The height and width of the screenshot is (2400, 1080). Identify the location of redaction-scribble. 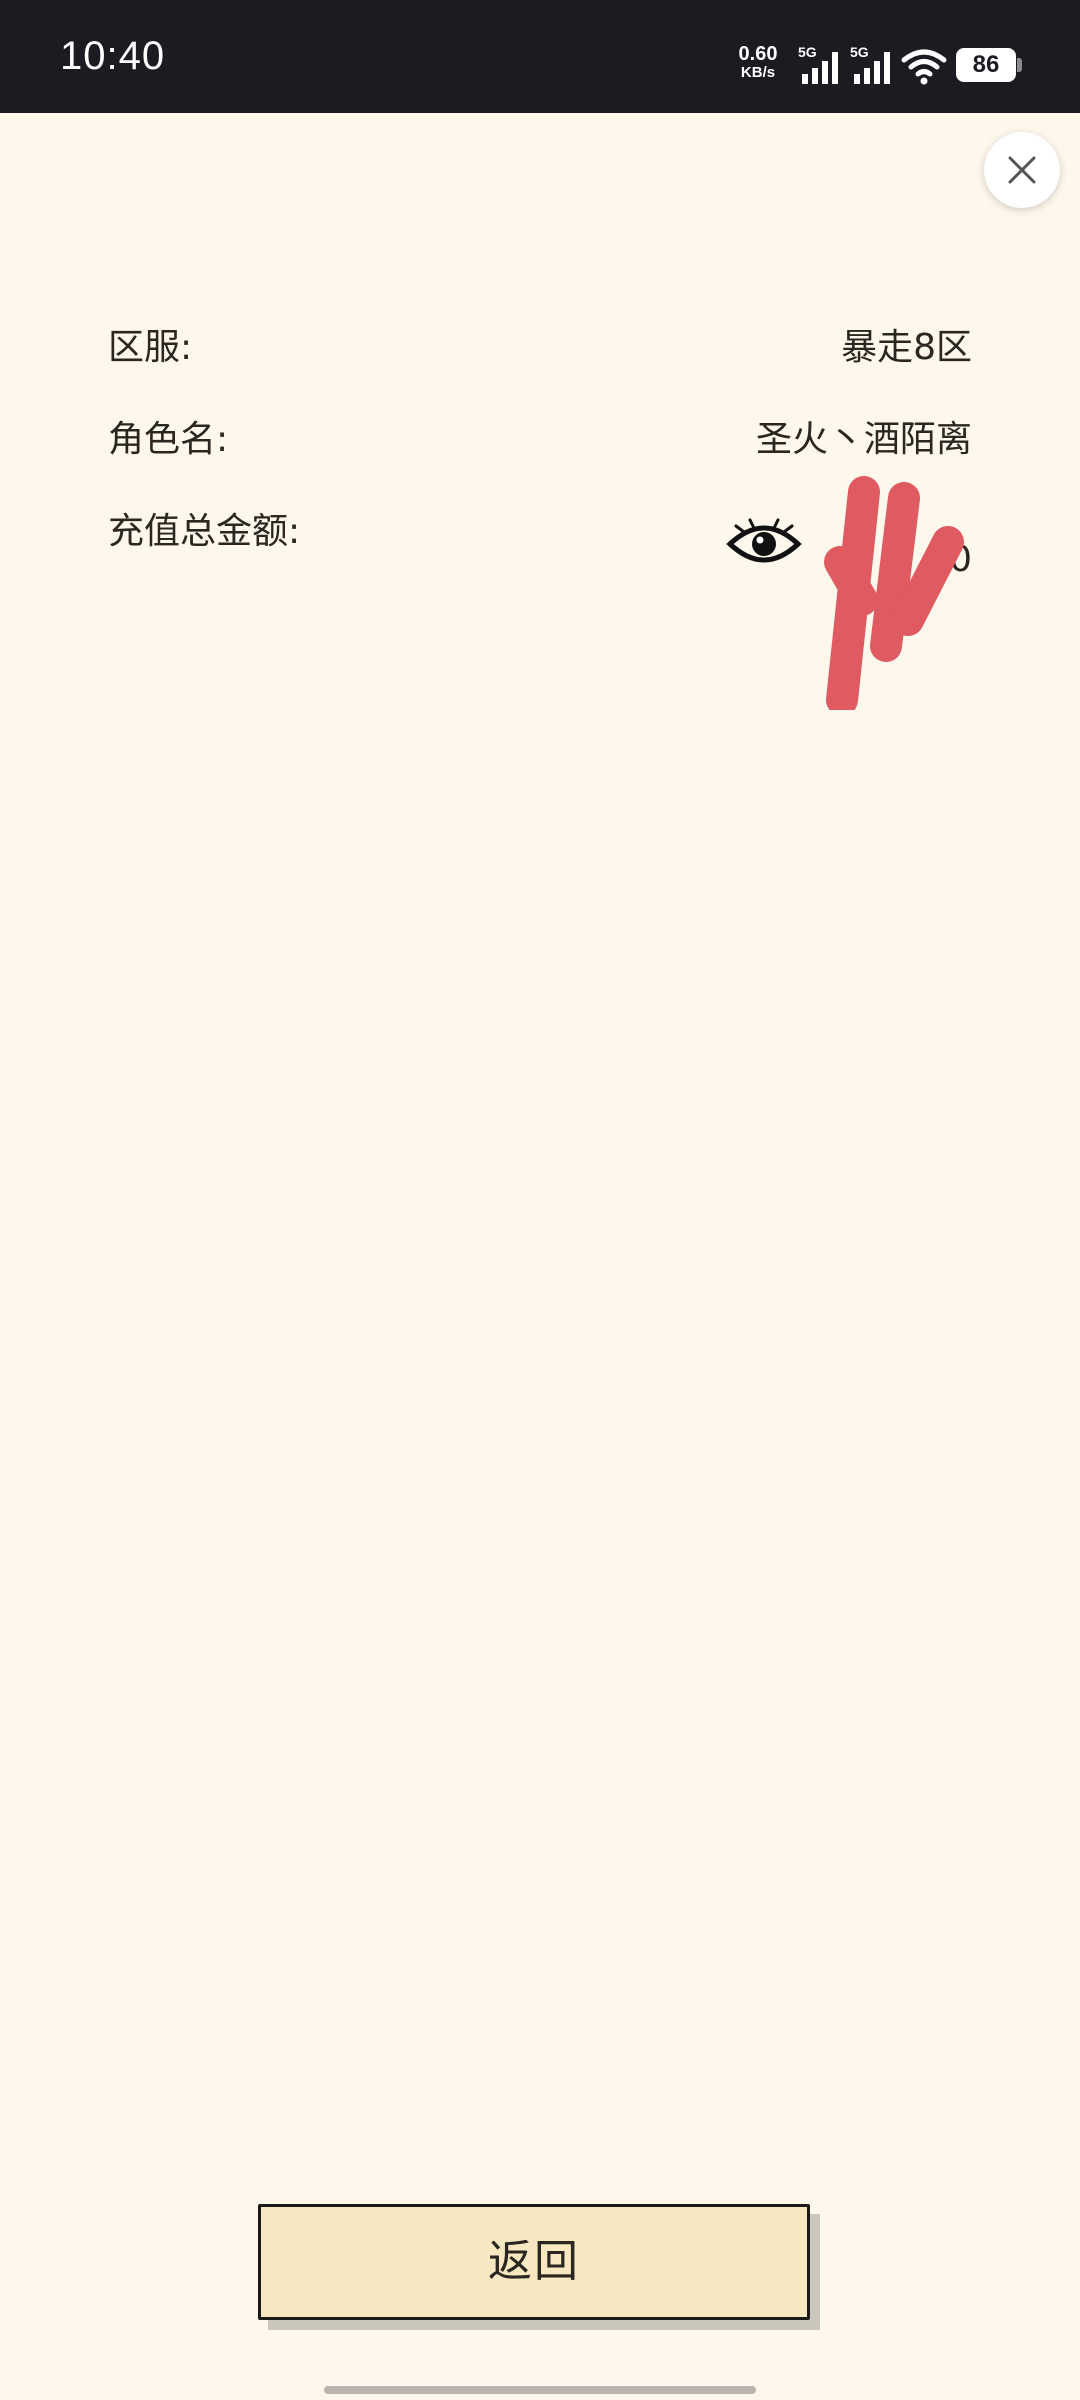
(894, 593).